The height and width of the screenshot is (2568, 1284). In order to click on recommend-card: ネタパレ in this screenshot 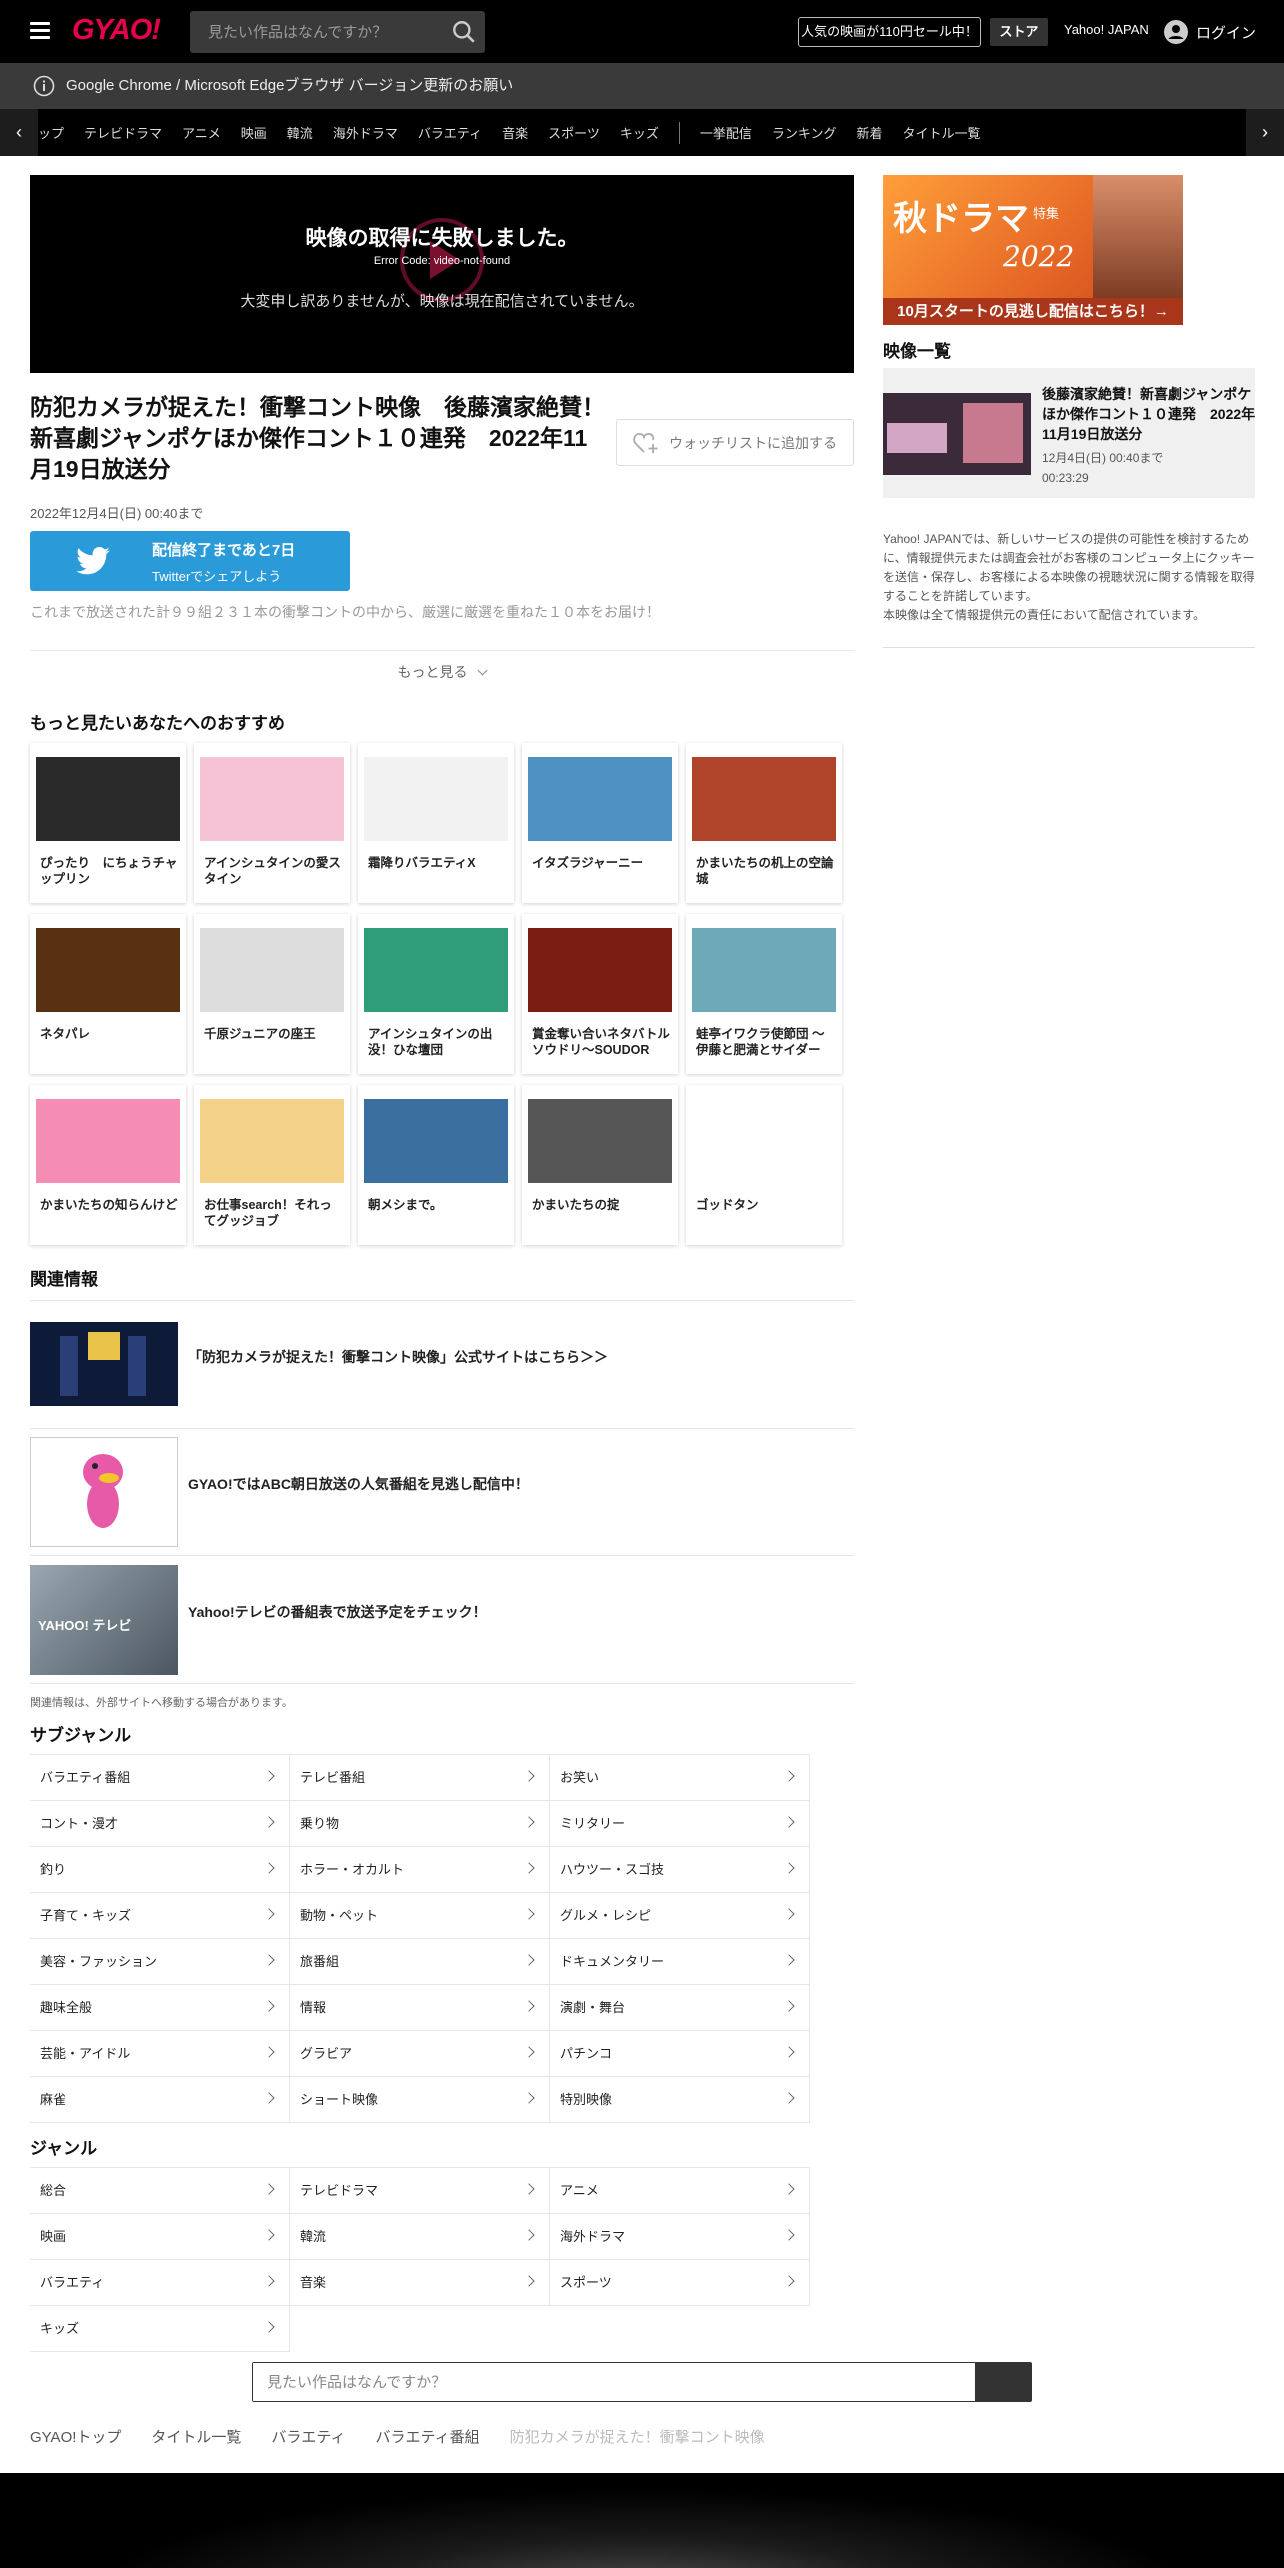, I will do `click(108, 994)`.